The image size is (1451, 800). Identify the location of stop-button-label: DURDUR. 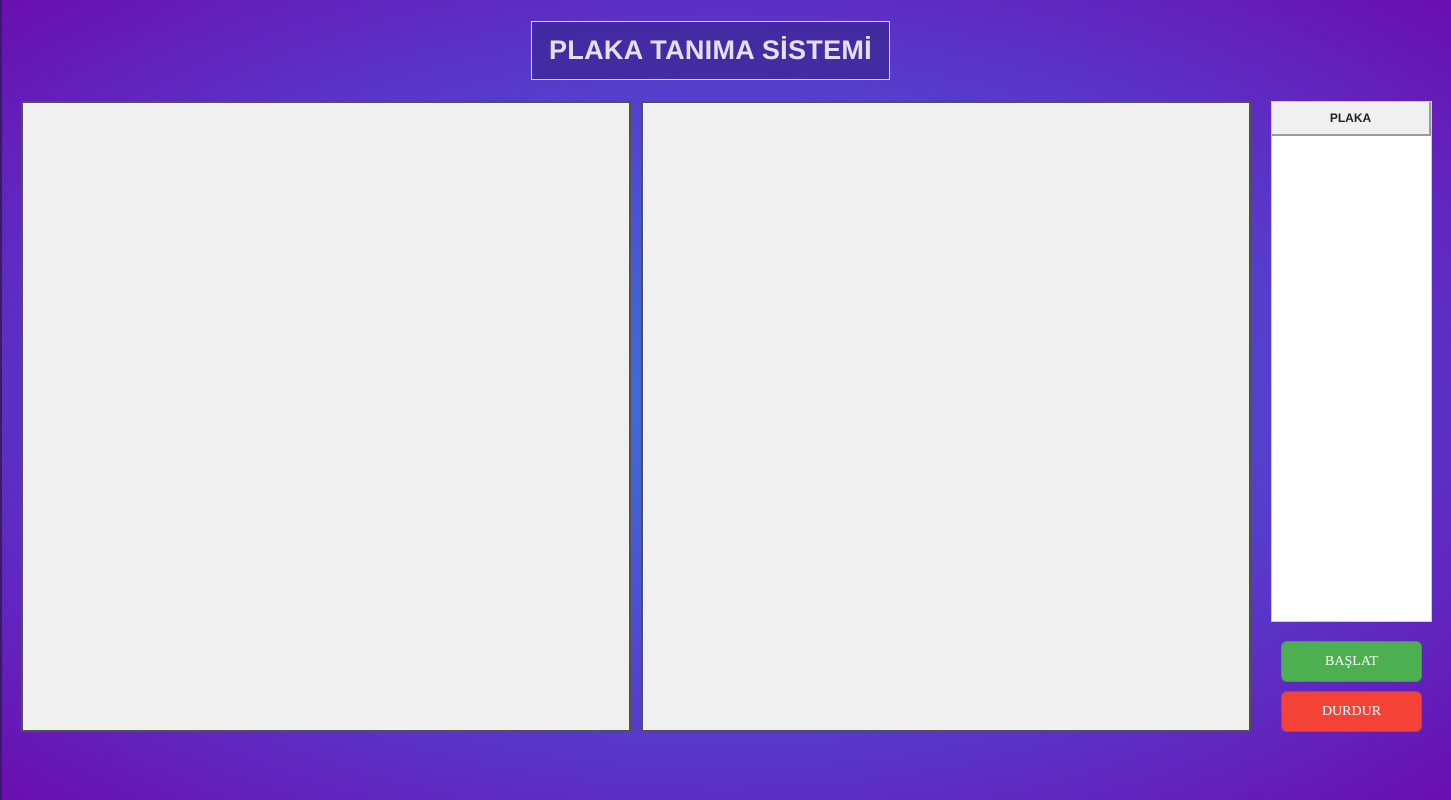
(1351, 711).